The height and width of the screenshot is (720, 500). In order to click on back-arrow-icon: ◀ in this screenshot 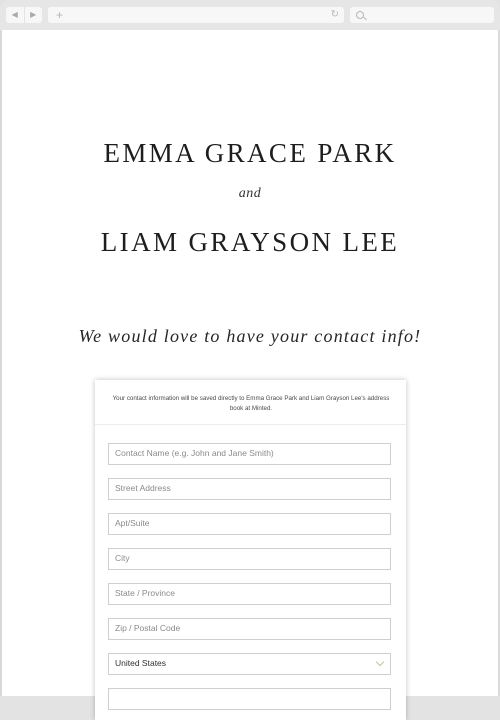, I will do `click(14, 14)`.